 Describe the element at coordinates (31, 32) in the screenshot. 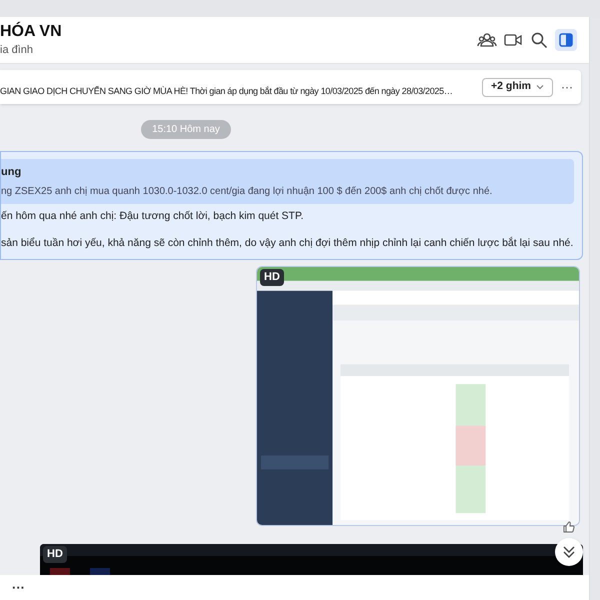

I see `chat-title: HÓA VN` at that location.